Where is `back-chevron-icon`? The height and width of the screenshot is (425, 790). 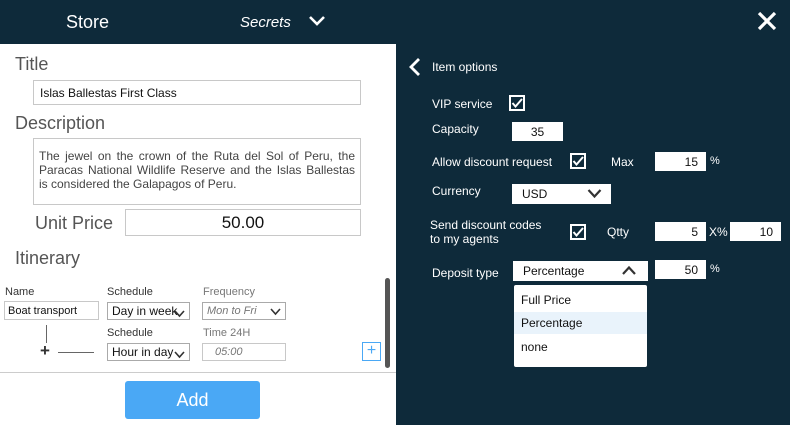 back-chevron-icon is located at coordinates (415, 69).